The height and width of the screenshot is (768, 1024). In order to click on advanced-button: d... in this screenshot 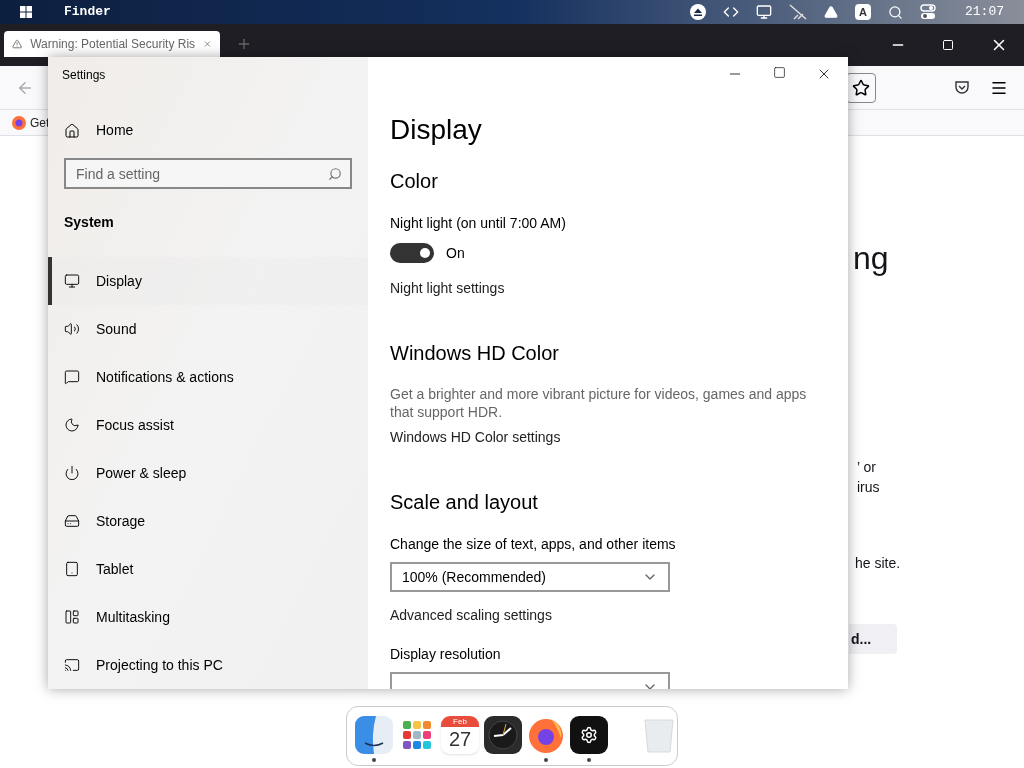, I will do `click(873, 639)`.